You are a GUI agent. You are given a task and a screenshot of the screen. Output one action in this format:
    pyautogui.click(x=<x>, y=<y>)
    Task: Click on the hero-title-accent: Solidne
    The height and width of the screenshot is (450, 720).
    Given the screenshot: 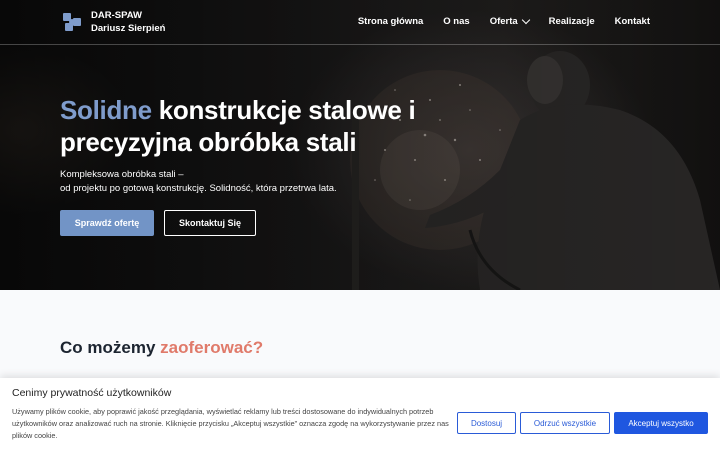 What is the action you would take?
    pyautogui.click(x=106, y=110)
    